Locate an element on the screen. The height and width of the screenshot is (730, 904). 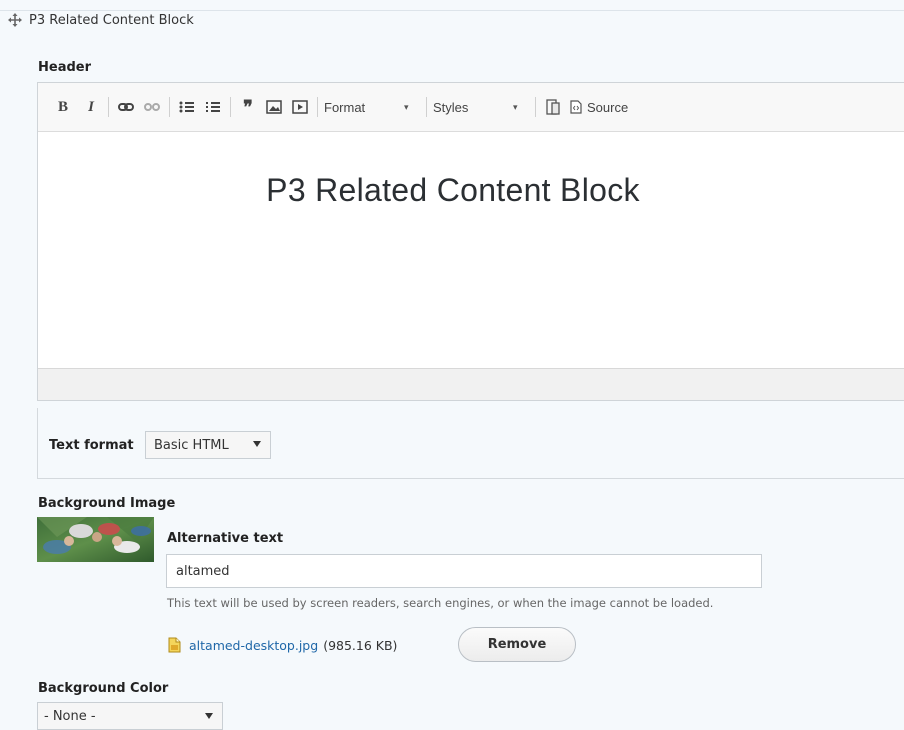
italic-button: I is located at coordinates (91, 107).